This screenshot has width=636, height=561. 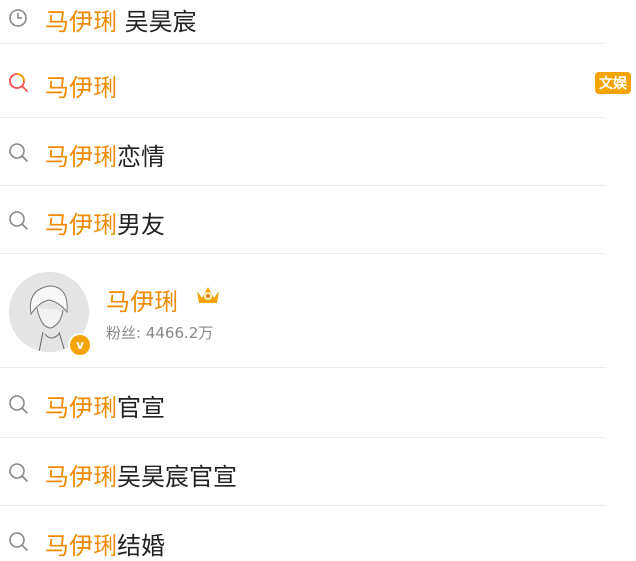 What do you see at coordinates (613, 83) in the screenshot?
I see `category-badge: 文娱` at bounding box center [613, 83].